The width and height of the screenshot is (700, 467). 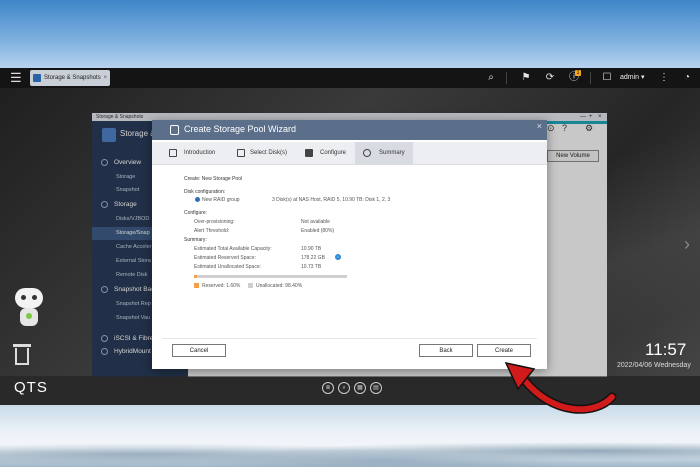 What do you see at coordinates (213, 179) in the screenshot?
I see `create-label: Create: New Storage Pool` at bounding box center [213, 179].